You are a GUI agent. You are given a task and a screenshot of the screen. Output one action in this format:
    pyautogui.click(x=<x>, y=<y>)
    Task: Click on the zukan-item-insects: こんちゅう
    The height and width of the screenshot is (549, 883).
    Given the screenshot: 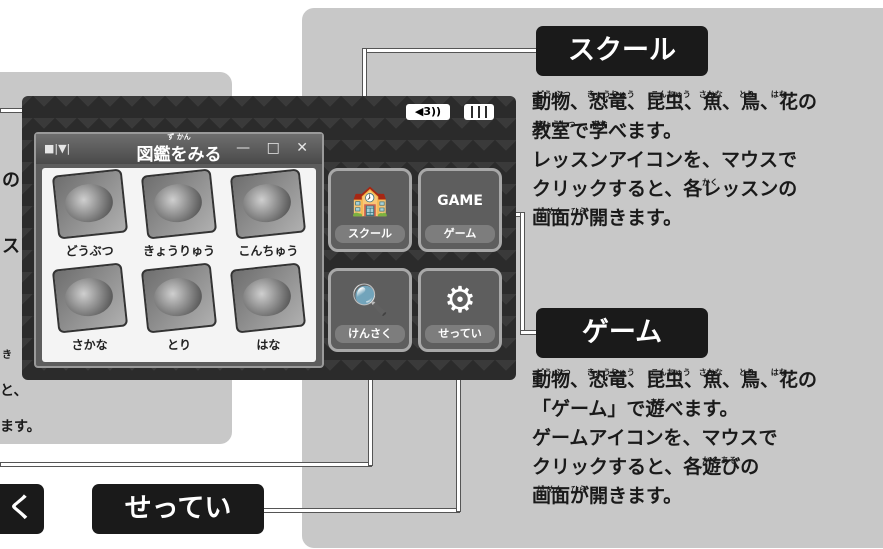 What is the action you would take?
    pyautogui.click(x=268, y=216)
    